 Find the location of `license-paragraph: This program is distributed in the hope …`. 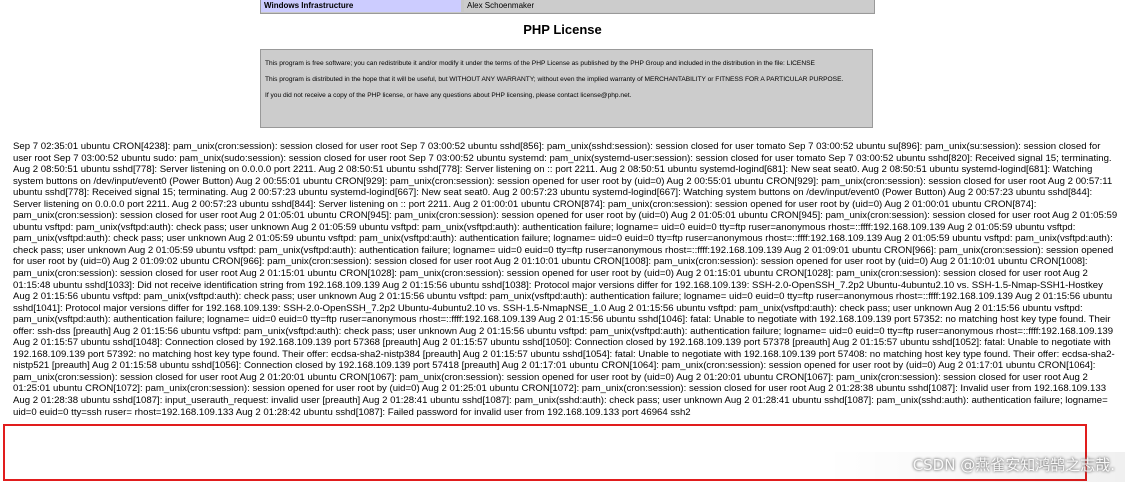

license-paragraph: This program is distributed in the hope … is located at coordinates (554, 80).